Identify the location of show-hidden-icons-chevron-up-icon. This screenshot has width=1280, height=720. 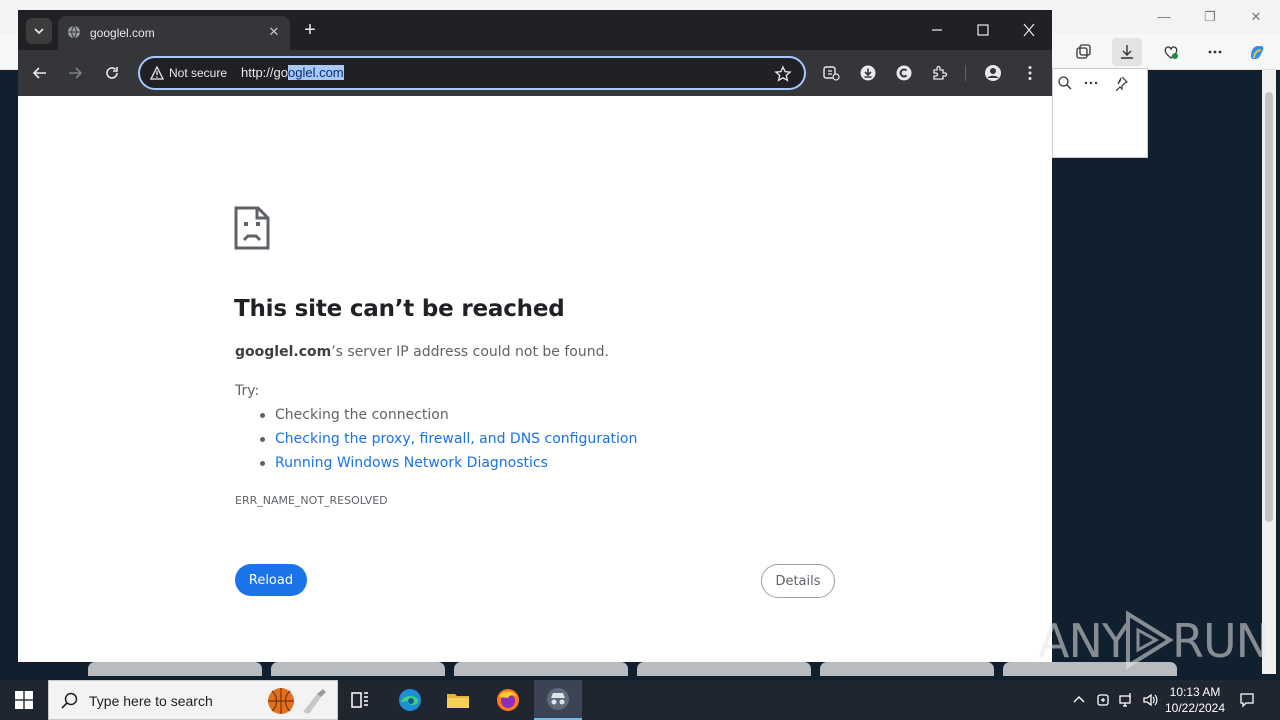
(1079, 700).